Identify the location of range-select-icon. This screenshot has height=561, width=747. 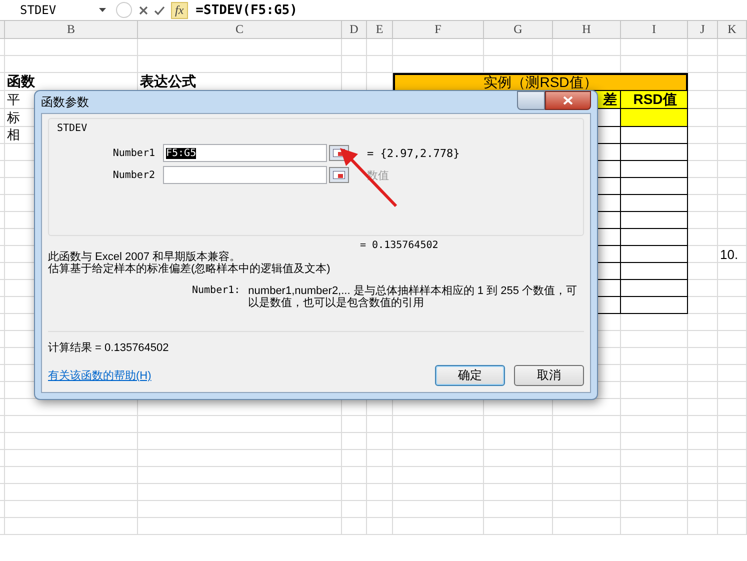
(339, 175).